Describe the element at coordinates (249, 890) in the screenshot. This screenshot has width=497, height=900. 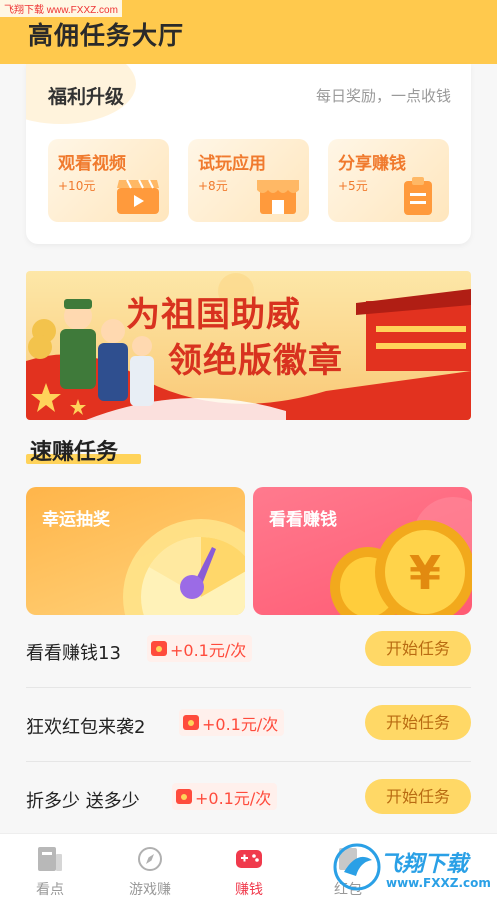
I see `tab-label: 赚钱` at that location.